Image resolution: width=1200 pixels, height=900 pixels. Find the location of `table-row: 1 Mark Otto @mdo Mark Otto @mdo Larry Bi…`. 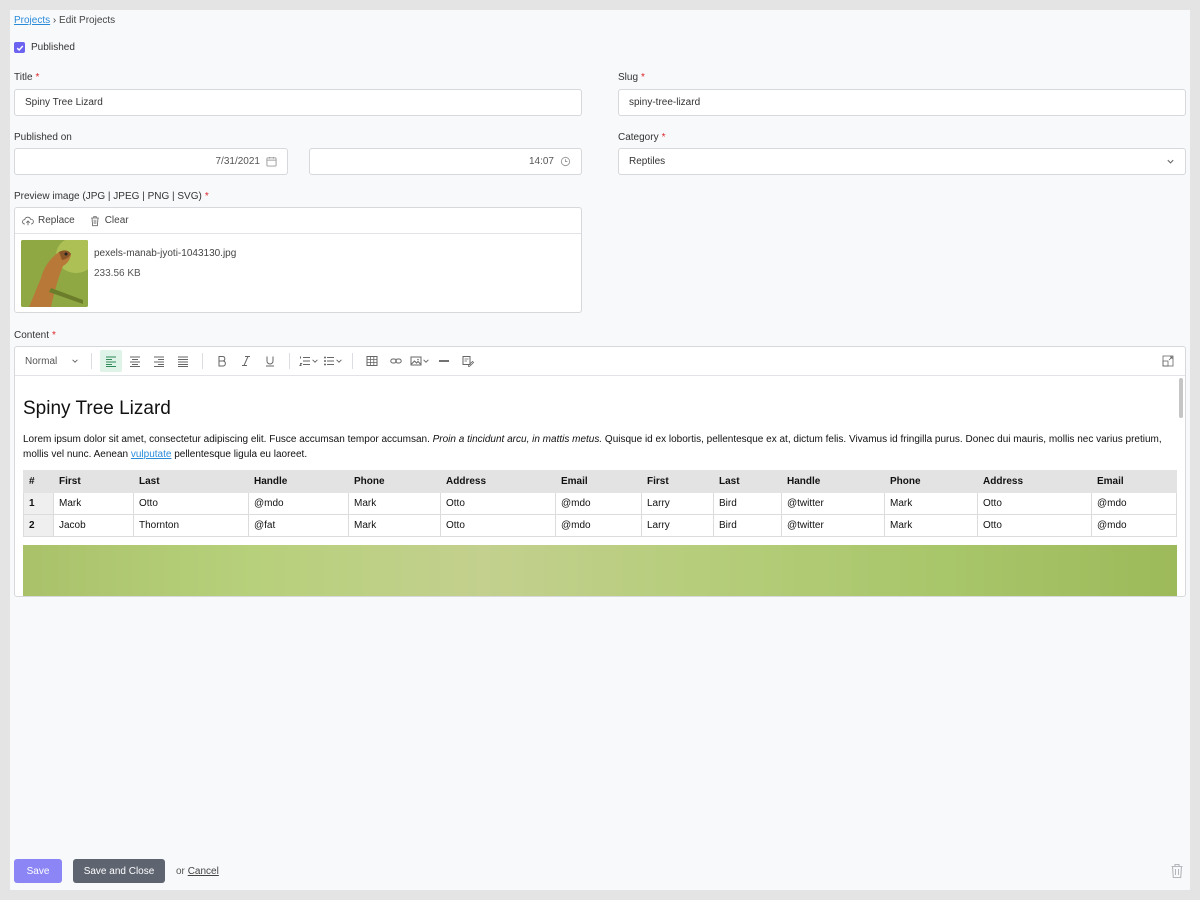

table-row: 1 Mark Otto @mdo Mark Otto @mdo Larry Bi… is located at coordinates (600, 503).